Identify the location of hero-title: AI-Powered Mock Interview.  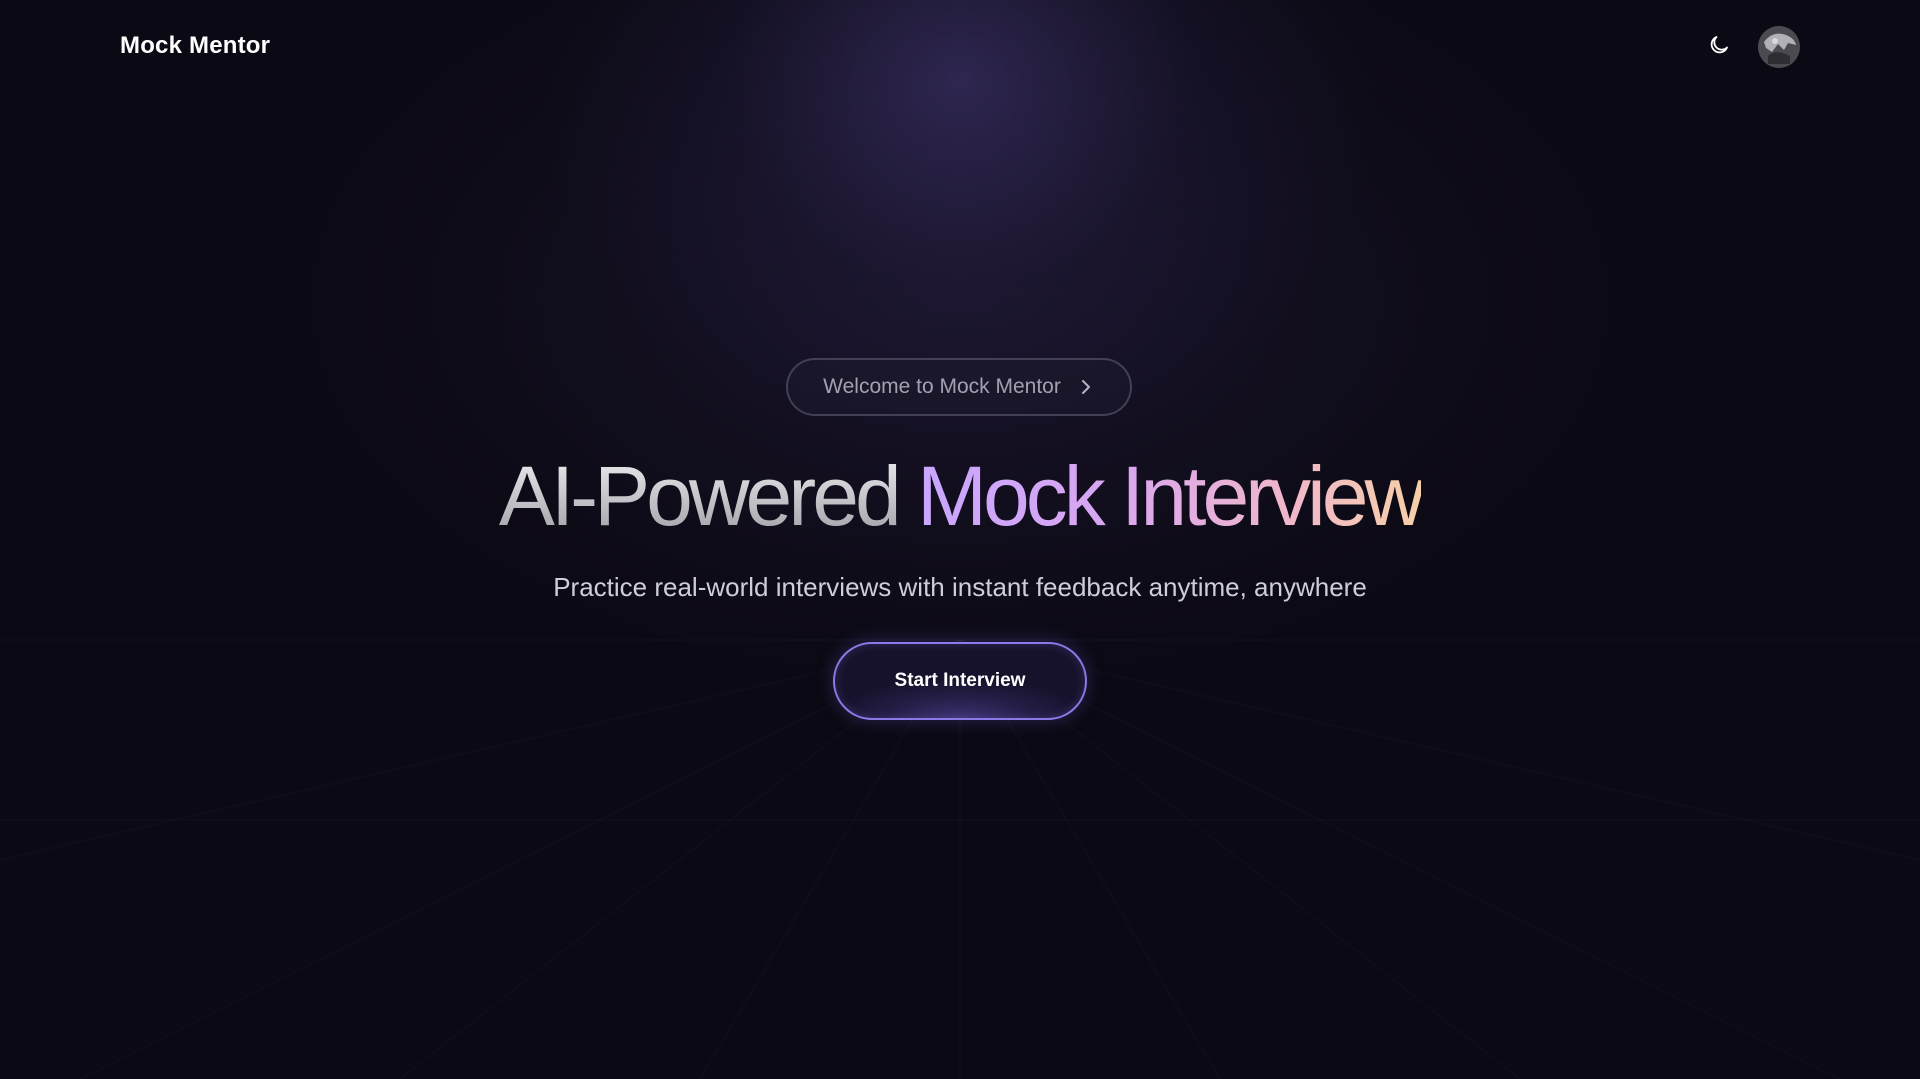
(960, 496).